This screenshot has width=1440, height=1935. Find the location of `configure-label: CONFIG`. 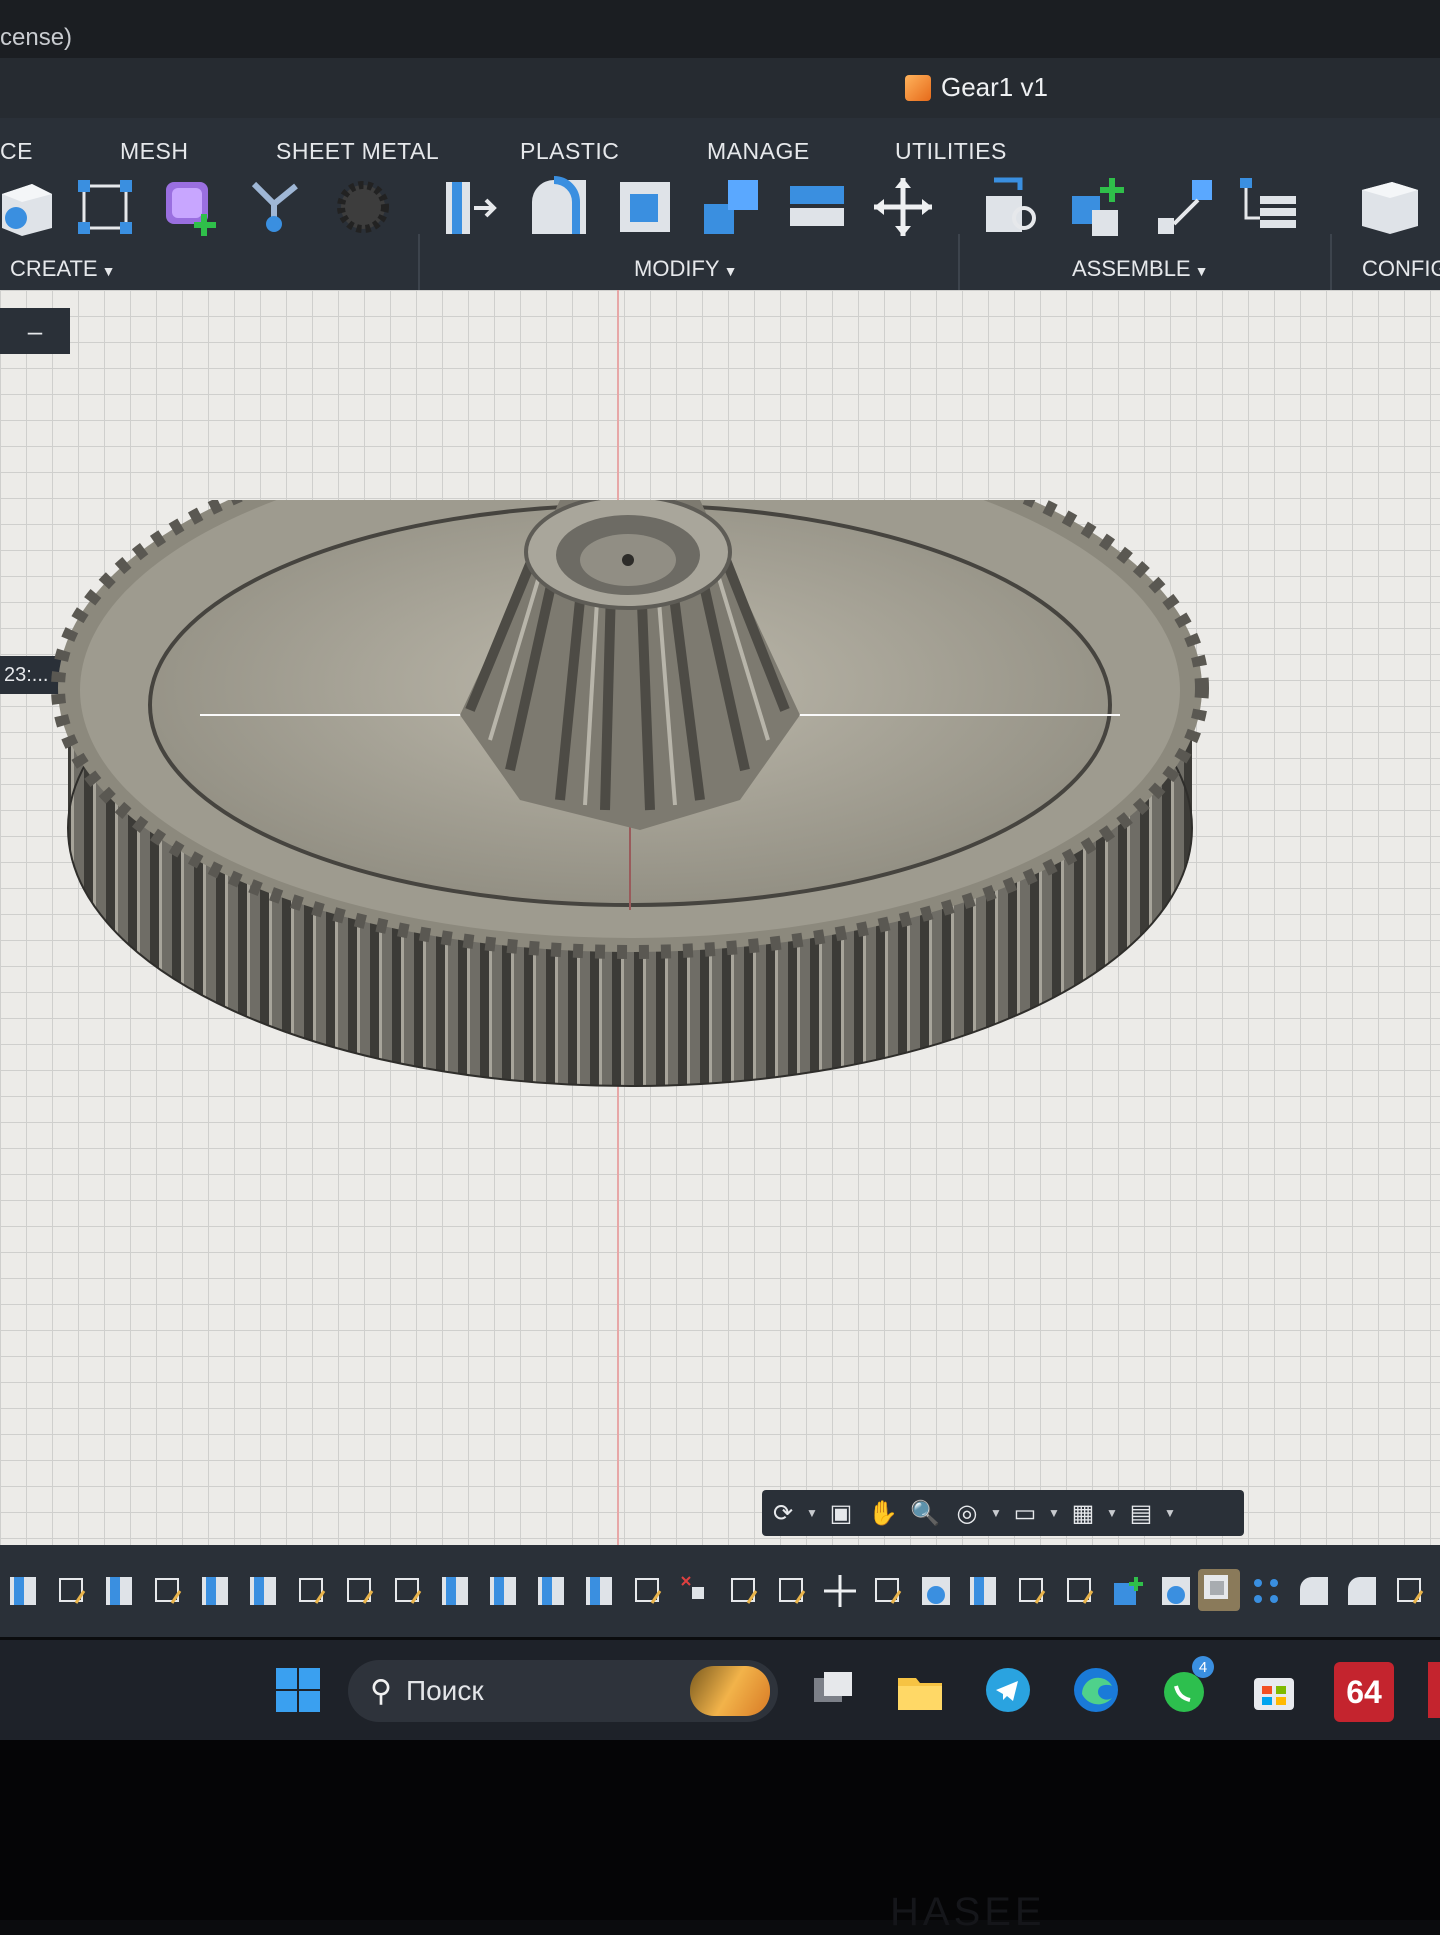

configure-label: CONFIG is located at coordinates (1401, 268).